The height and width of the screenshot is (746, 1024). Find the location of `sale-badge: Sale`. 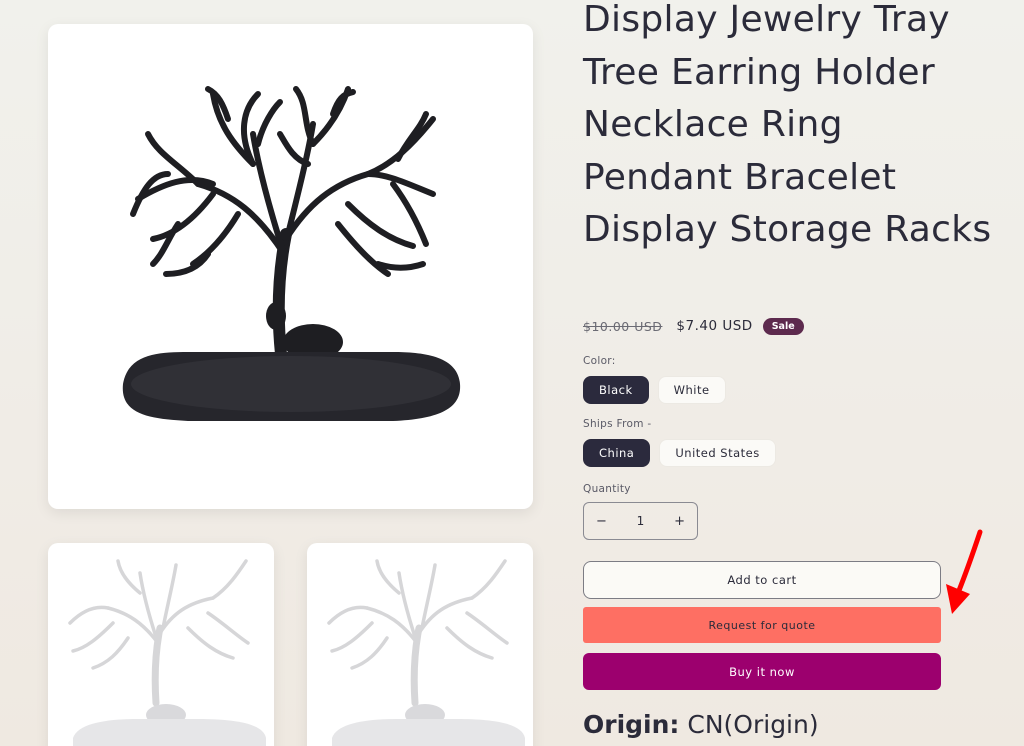

sale-badge: Sale is located at coordinates (783, 326).